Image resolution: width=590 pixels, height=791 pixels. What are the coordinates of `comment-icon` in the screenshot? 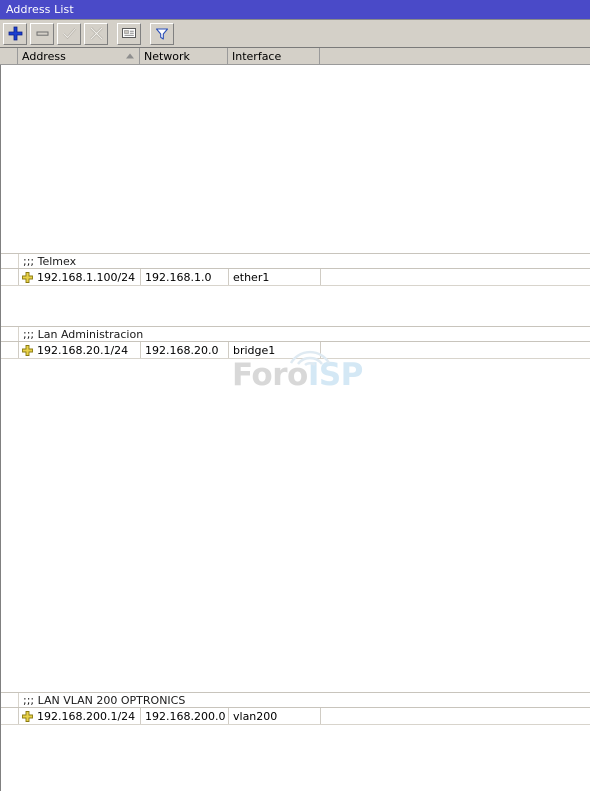 It's located at (129, 33).